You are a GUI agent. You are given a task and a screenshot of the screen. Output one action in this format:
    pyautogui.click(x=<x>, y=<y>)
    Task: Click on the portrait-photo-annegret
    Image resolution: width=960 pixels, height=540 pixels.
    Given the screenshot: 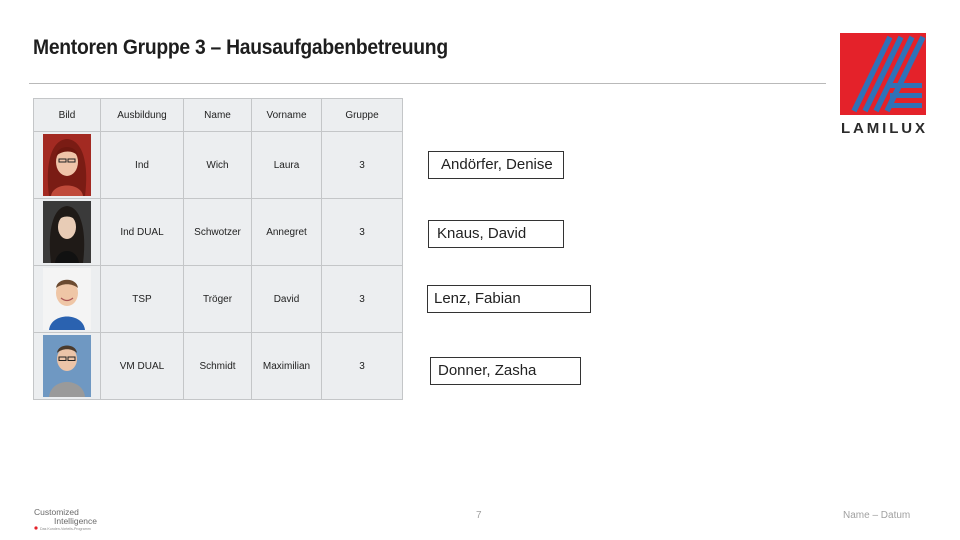 What is the action you would take?
    pyautogui.click(x=67, y=232)
    